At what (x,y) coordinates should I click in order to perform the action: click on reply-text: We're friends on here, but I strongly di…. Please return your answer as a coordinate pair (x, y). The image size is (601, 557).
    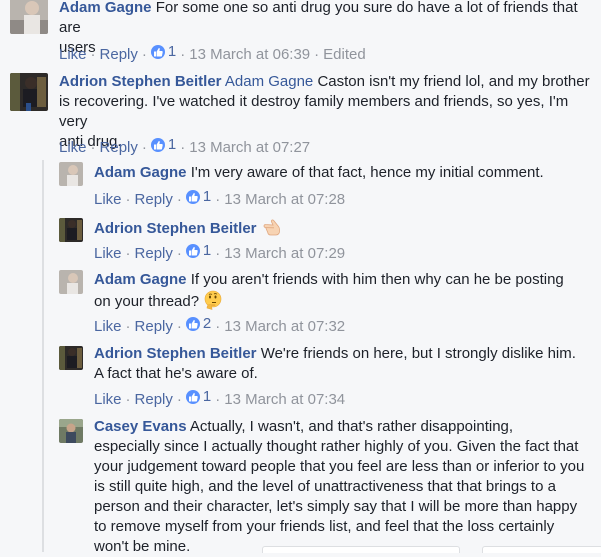
    Looking at the image, I should click on (418, 353).